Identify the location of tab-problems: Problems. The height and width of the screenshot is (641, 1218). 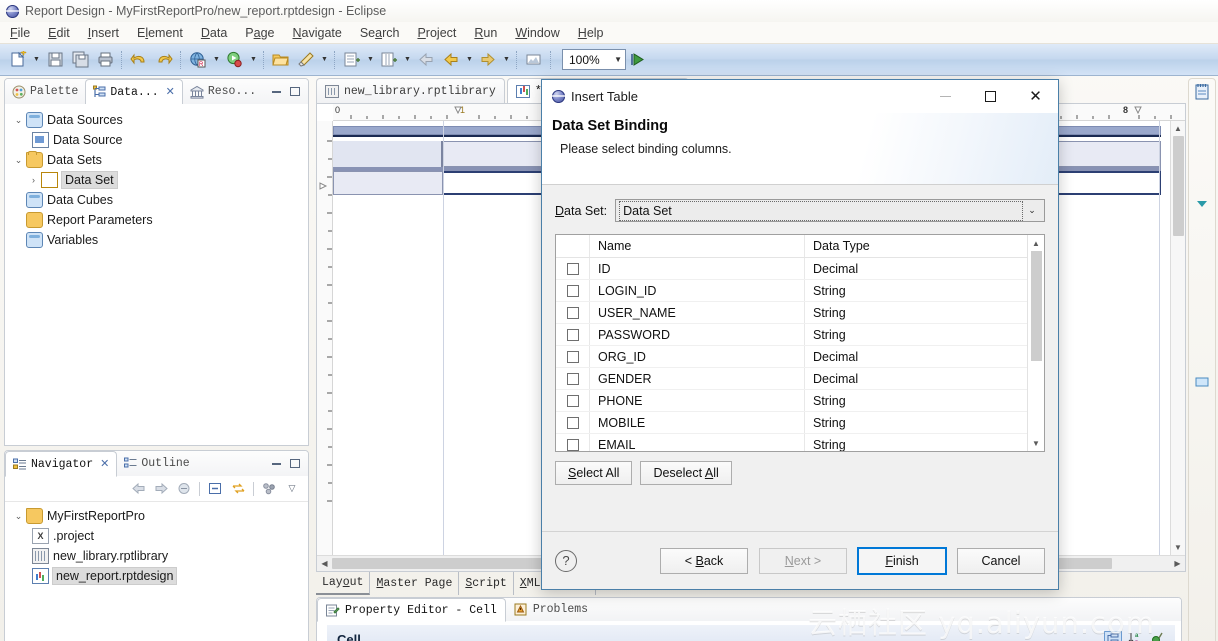
(551, 609).